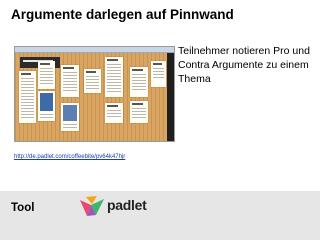  Describe the element at coordinates (23, 208) in the screenshot. I see `tool-label: Tool` at that location.